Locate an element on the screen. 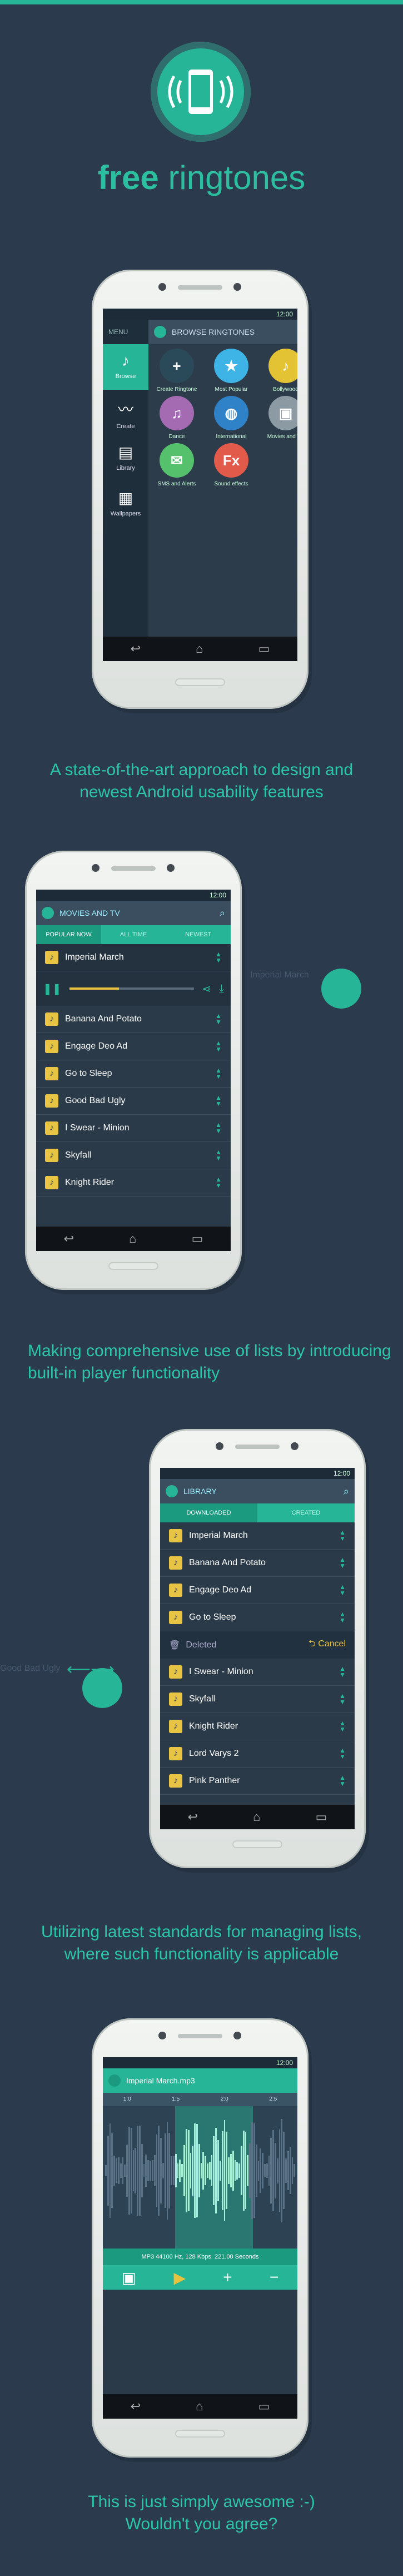  category-tile: Fx Sound effects is located at coordinates (231, 465).